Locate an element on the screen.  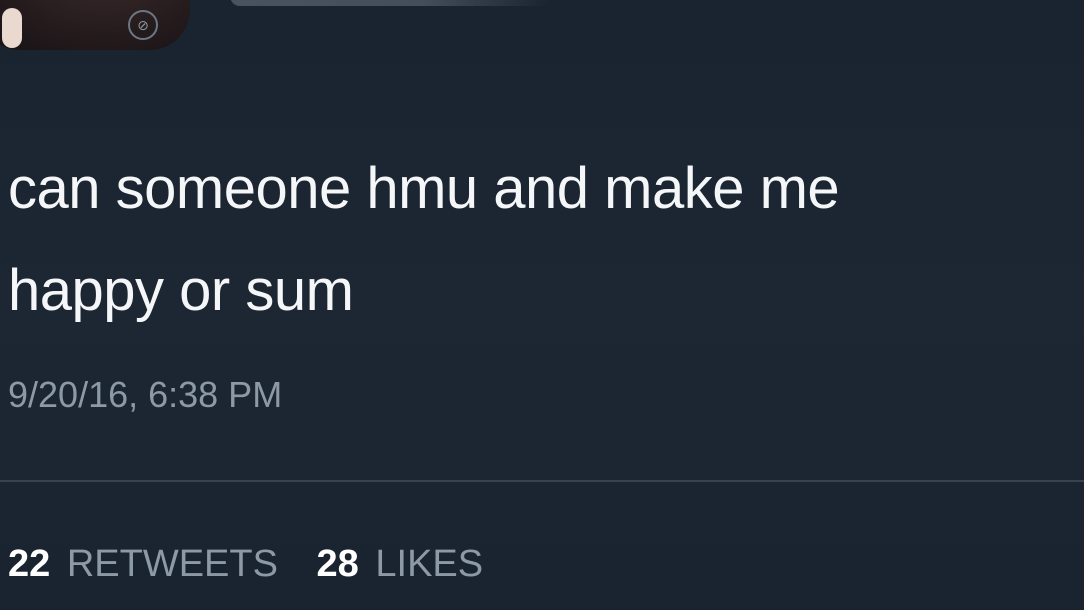
like-label: LIKES is located at coordinates (429, 564).